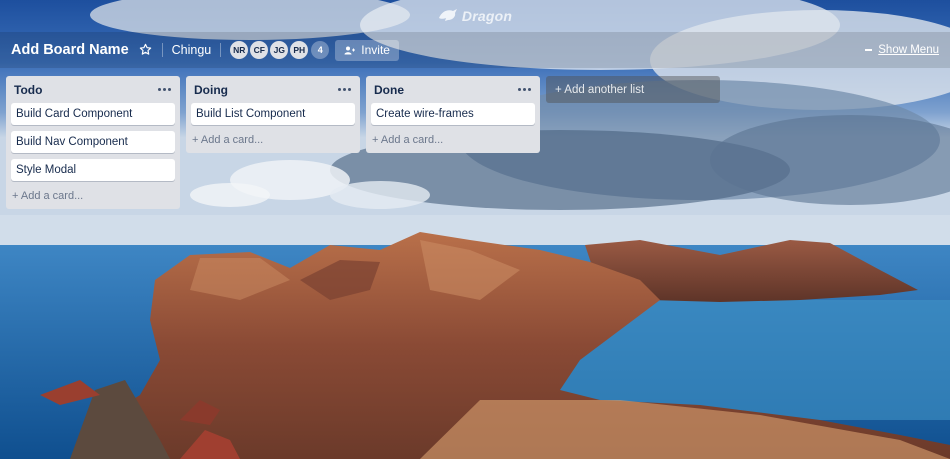 The height and width of the screenshot is (459, 950). I want to click on avatar: JG, so click(279, 50).